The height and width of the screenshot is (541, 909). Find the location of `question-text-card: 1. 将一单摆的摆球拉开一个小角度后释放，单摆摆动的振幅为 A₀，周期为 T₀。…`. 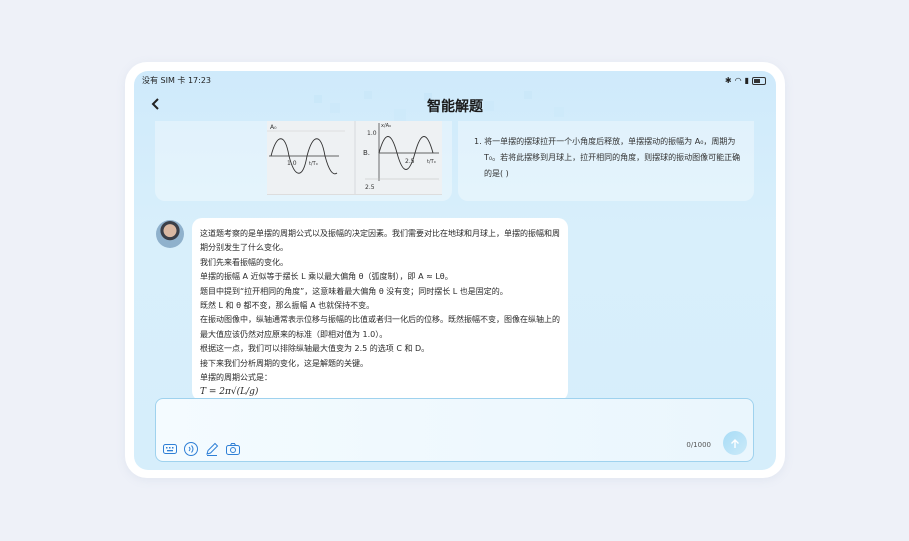

question-text-card: 1. 将一单摆的摆球拉开一个小角度后释放，单摆摆动的振幅为 A₀，周期为 T₀。… is located at coordinates (606, 161).